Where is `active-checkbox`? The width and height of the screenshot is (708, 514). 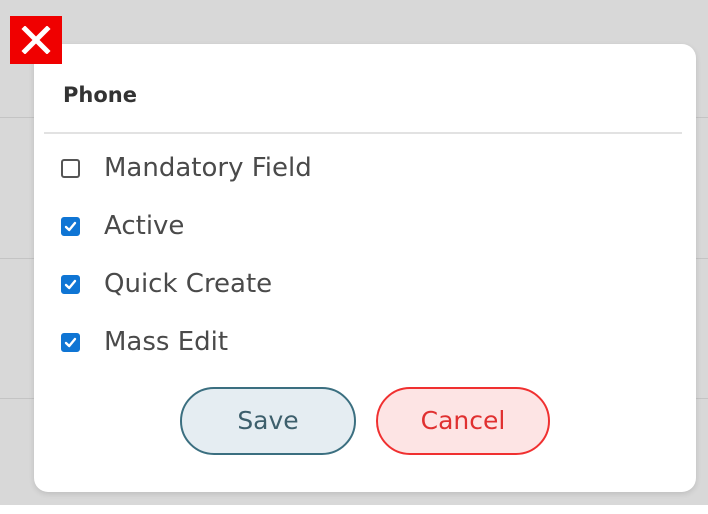 active-checkbox is located at coordinates (70, 226).